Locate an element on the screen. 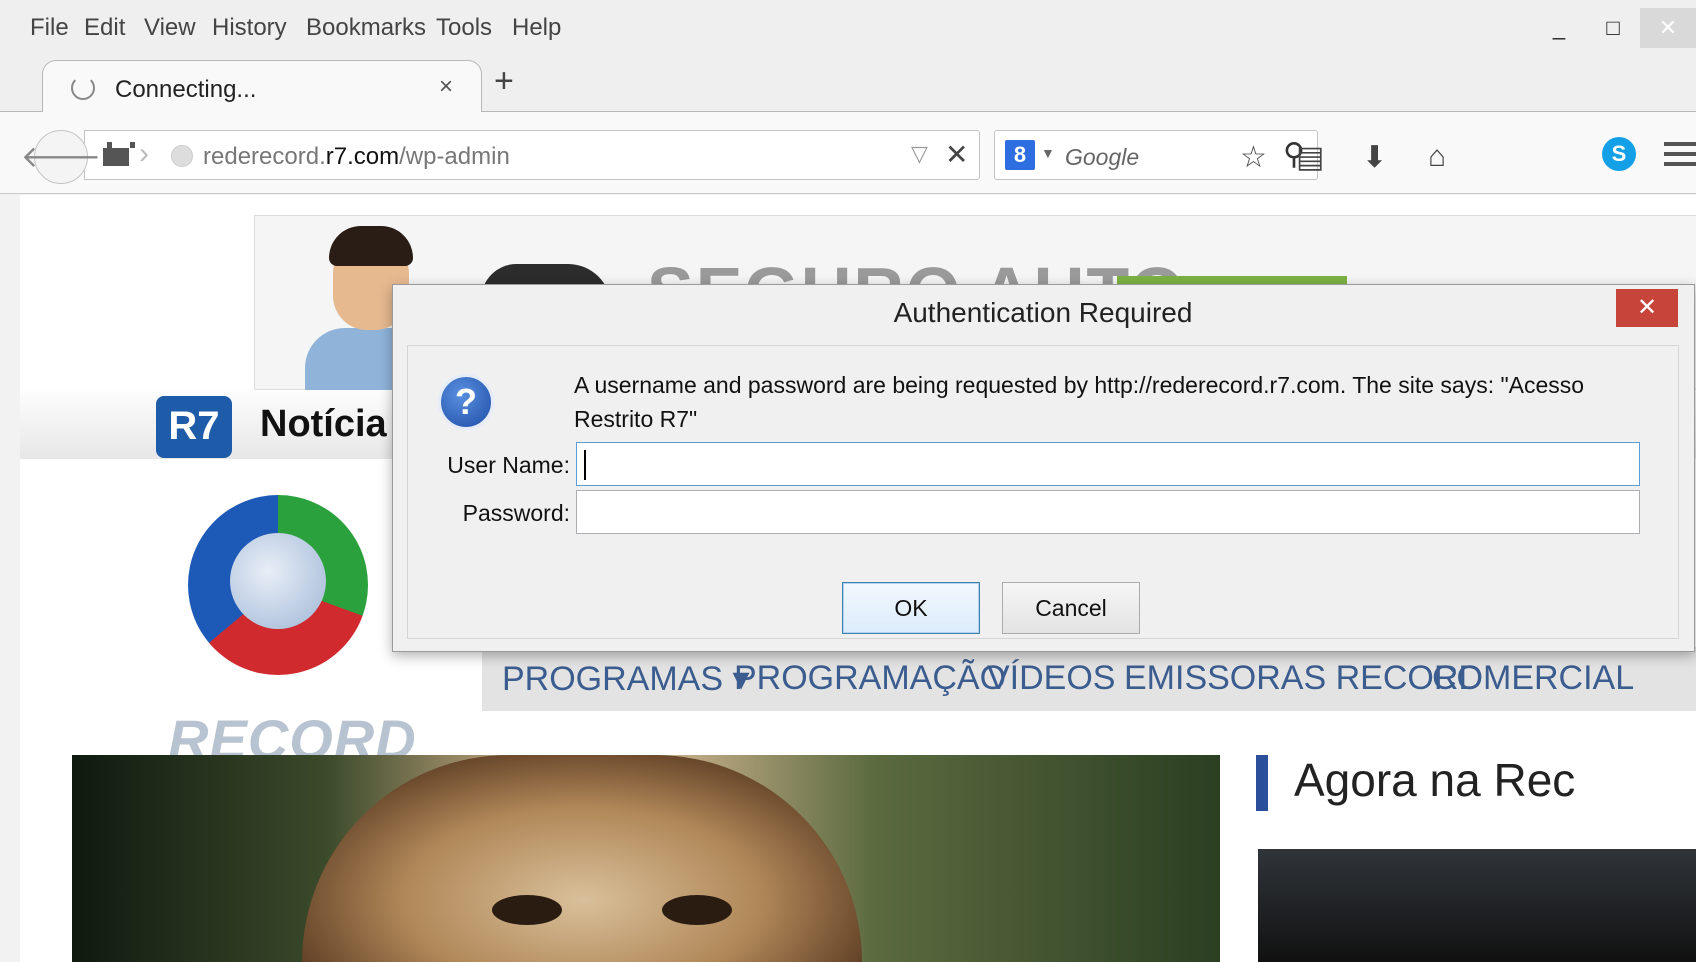 Image resolution: width=1696 pixels, height=962 pixels. password-input is located at coordinates (1108, 512).